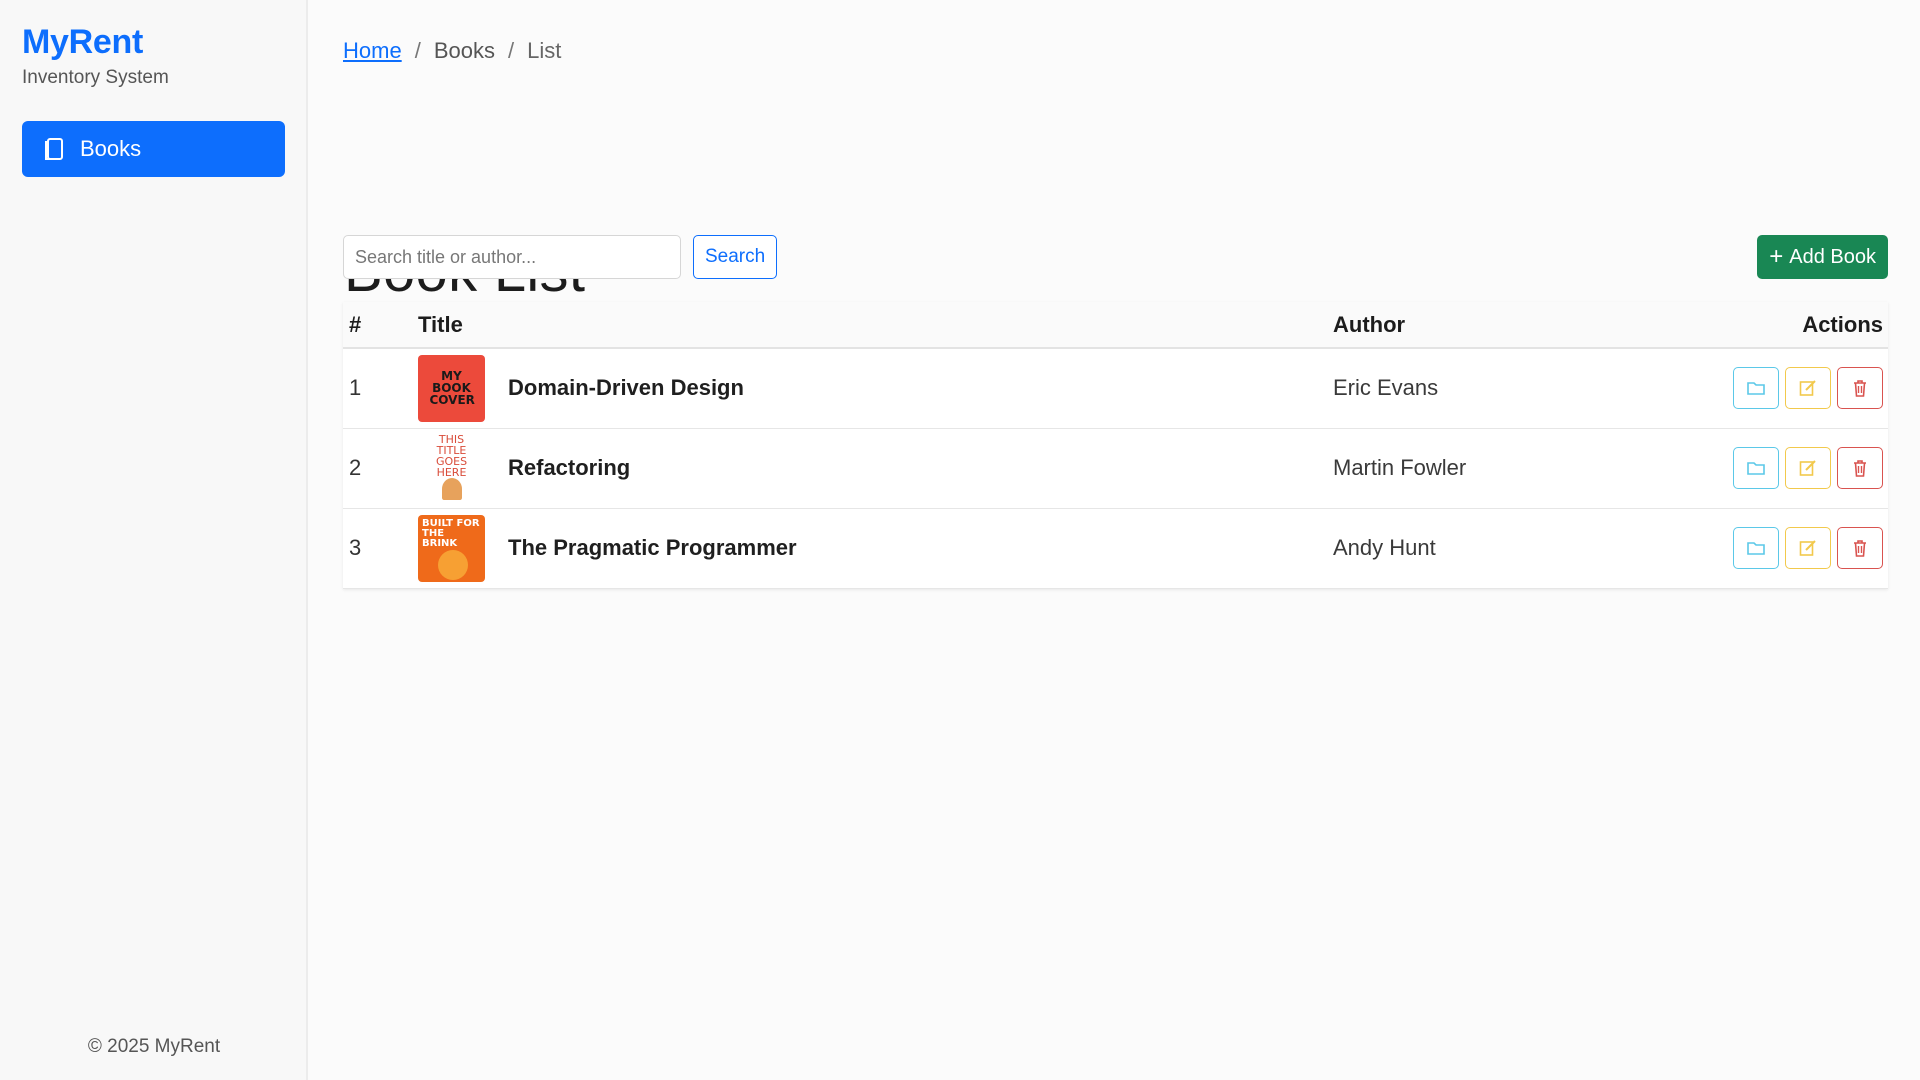 The height and width of the screenshot is (1080, 1920). I want to click on table-header: # Title Author Actions, so click(1115, 325).